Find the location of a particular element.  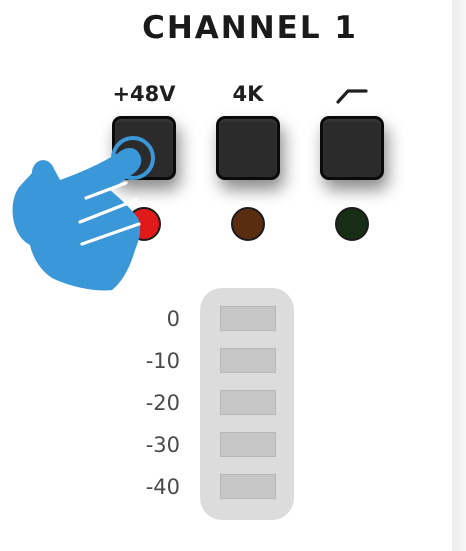

phantom-power-label: +48V is located at coordinates (144, 94).